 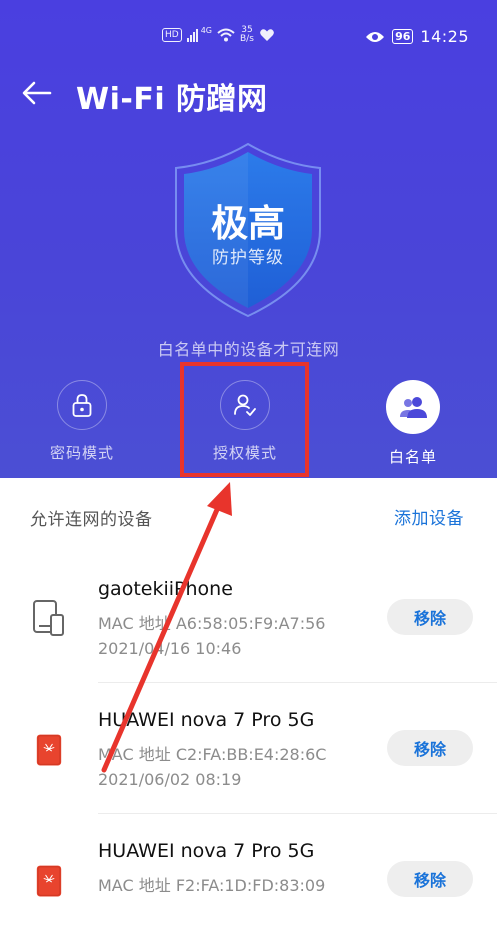 I want to click on network-speed: 35 B/s, so click(x=247, y=35).